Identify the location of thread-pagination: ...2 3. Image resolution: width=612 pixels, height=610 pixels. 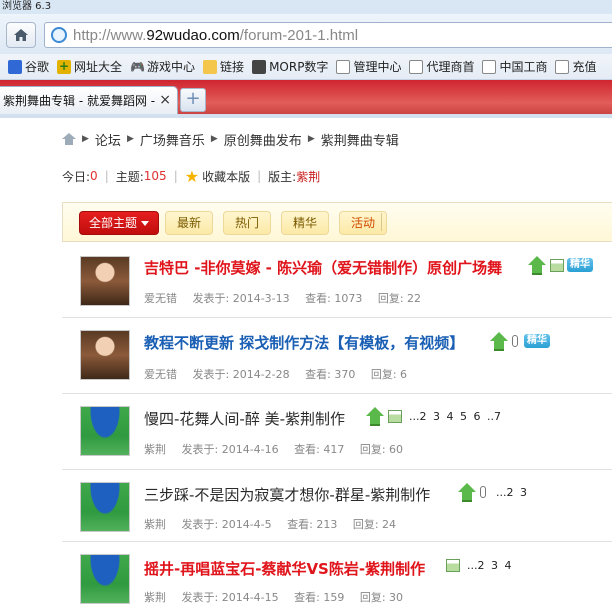
(511, 492).